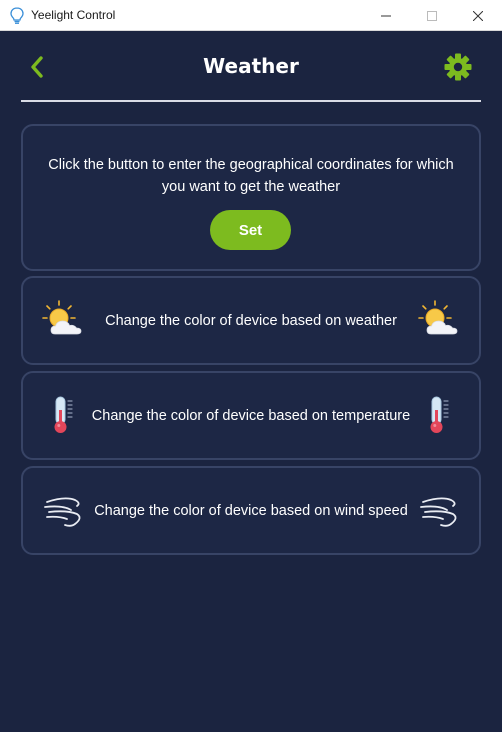 This screenshot has height=732, width=502. I want to click on maximize-icon, so click(432, 15).